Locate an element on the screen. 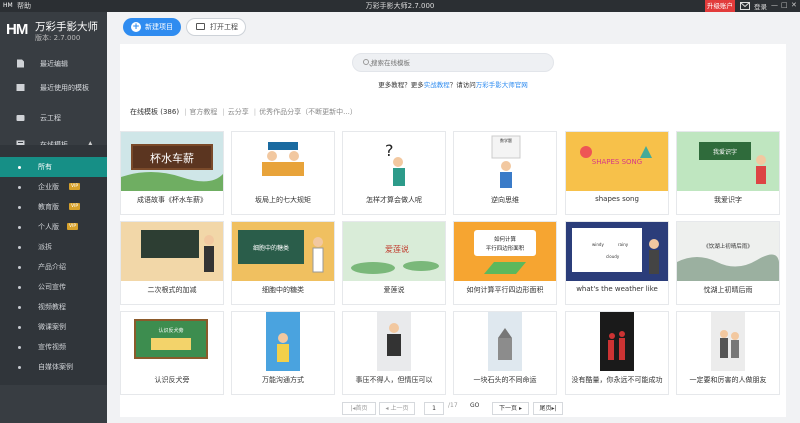 The height and width of the screenshot is (423, 800). tab-showcase: 优秀作品分享（不断更新中...） is located at coordinates (308, 112).